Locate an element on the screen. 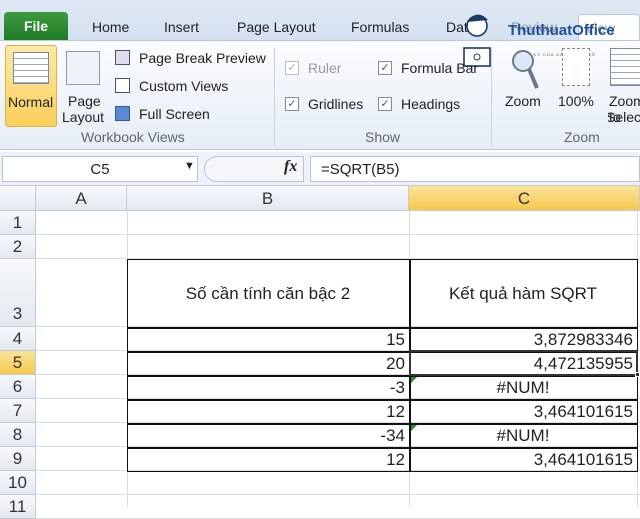 The width and height of the screenshot is (640, 519). cell-b8: -34 is located at coordinates (268, 436).